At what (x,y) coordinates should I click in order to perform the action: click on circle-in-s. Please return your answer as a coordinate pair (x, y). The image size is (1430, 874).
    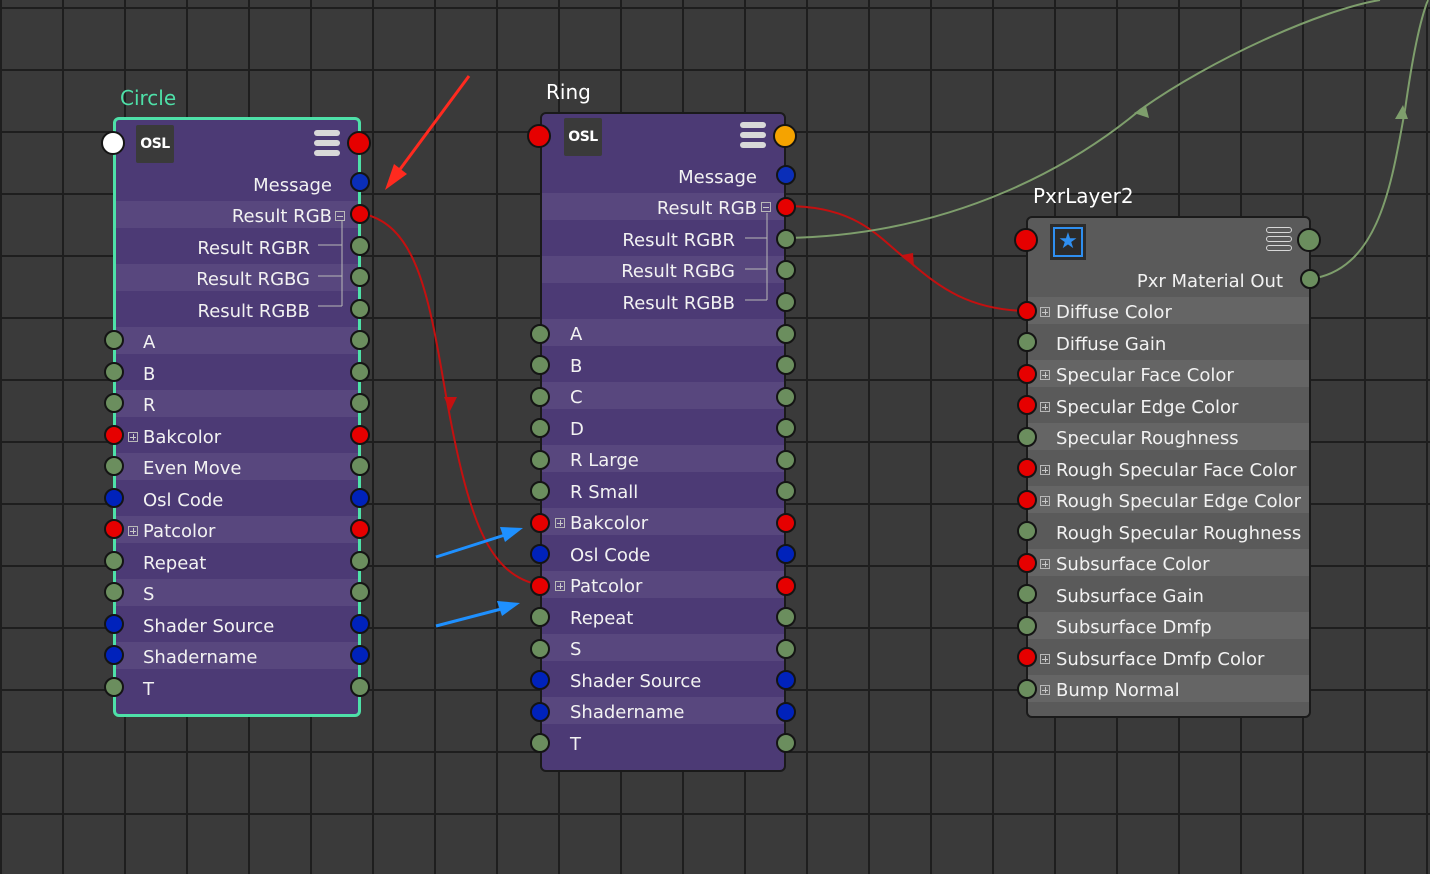
    Looking at the image, I should click on (114, 592).